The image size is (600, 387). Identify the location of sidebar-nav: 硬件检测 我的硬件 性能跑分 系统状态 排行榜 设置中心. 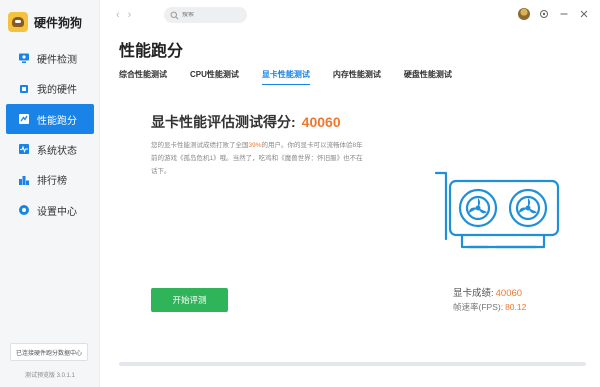
(50, 134).